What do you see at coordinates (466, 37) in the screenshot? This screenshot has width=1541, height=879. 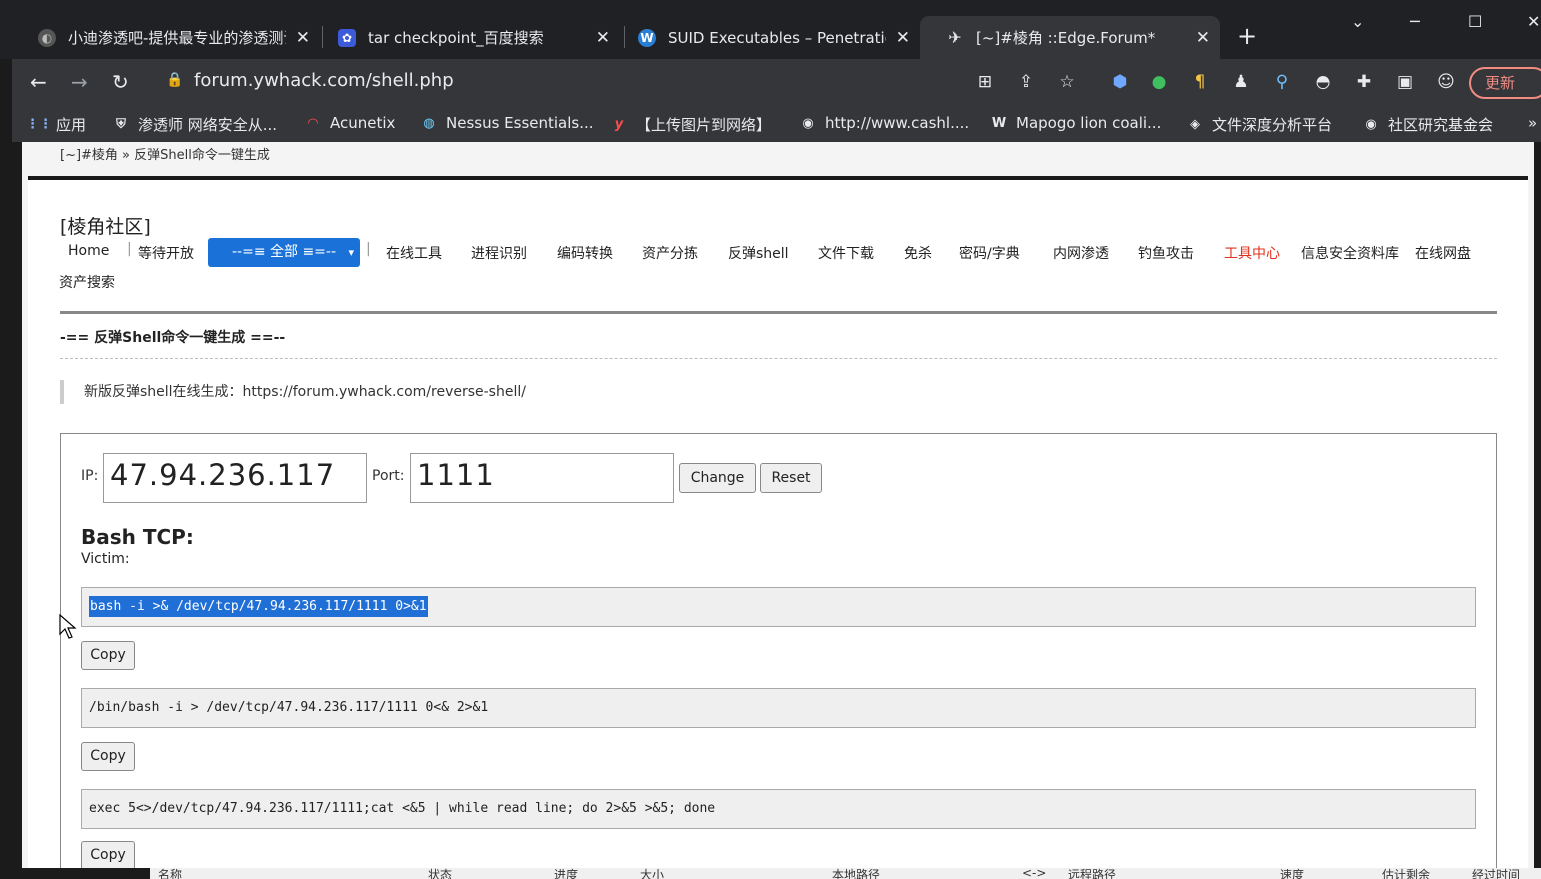 I see `tab-baidu: ✿ tar checkpoint_百度搜索 ✕` at bounding box center [466, 37].